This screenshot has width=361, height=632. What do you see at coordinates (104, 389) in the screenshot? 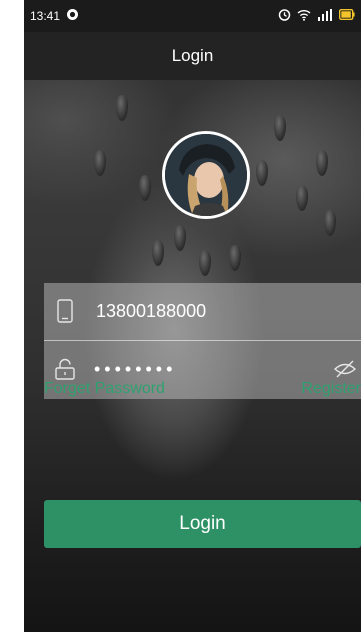
I see `forget-password-link: Forget Password` at bounding box center [104, 389].